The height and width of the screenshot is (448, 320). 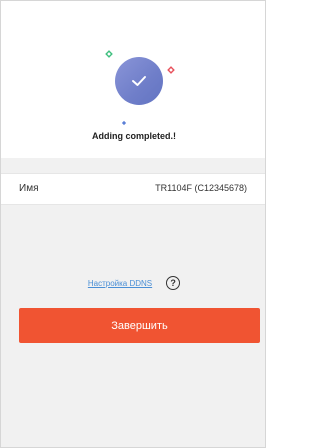 What do you see at coordinates (134, 136) in the screenshot?
I see `status-title: Adding completed.!` at bounding box center [134, 136].